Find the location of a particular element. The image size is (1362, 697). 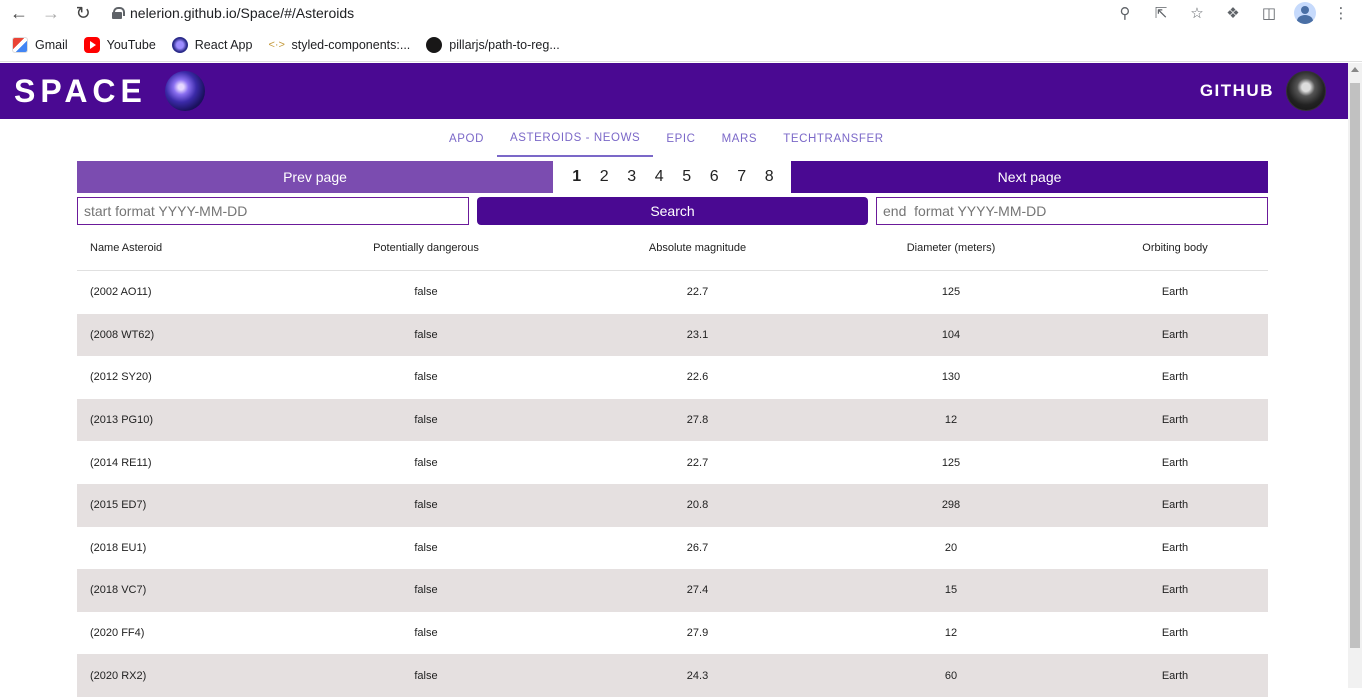

forward-icon: → is located at coordinates (51, 13).